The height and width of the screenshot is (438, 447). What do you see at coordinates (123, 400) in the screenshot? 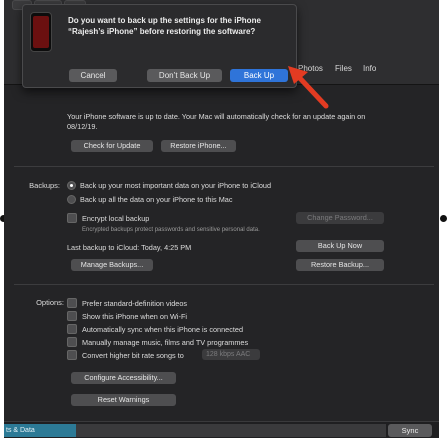
I see `reset-warnings-button: Reset Warnings` at bounding box center [123, 400].